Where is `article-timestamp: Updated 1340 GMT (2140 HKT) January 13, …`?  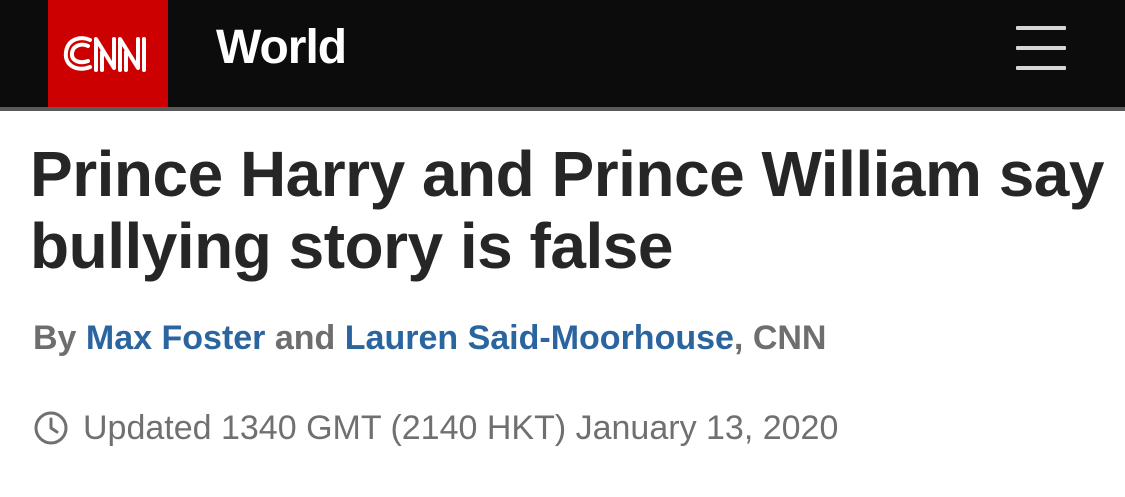
article-timestamp: Updated 1340 GMT (2140 HKT) January 13, … is located at coordinates (435, 428).